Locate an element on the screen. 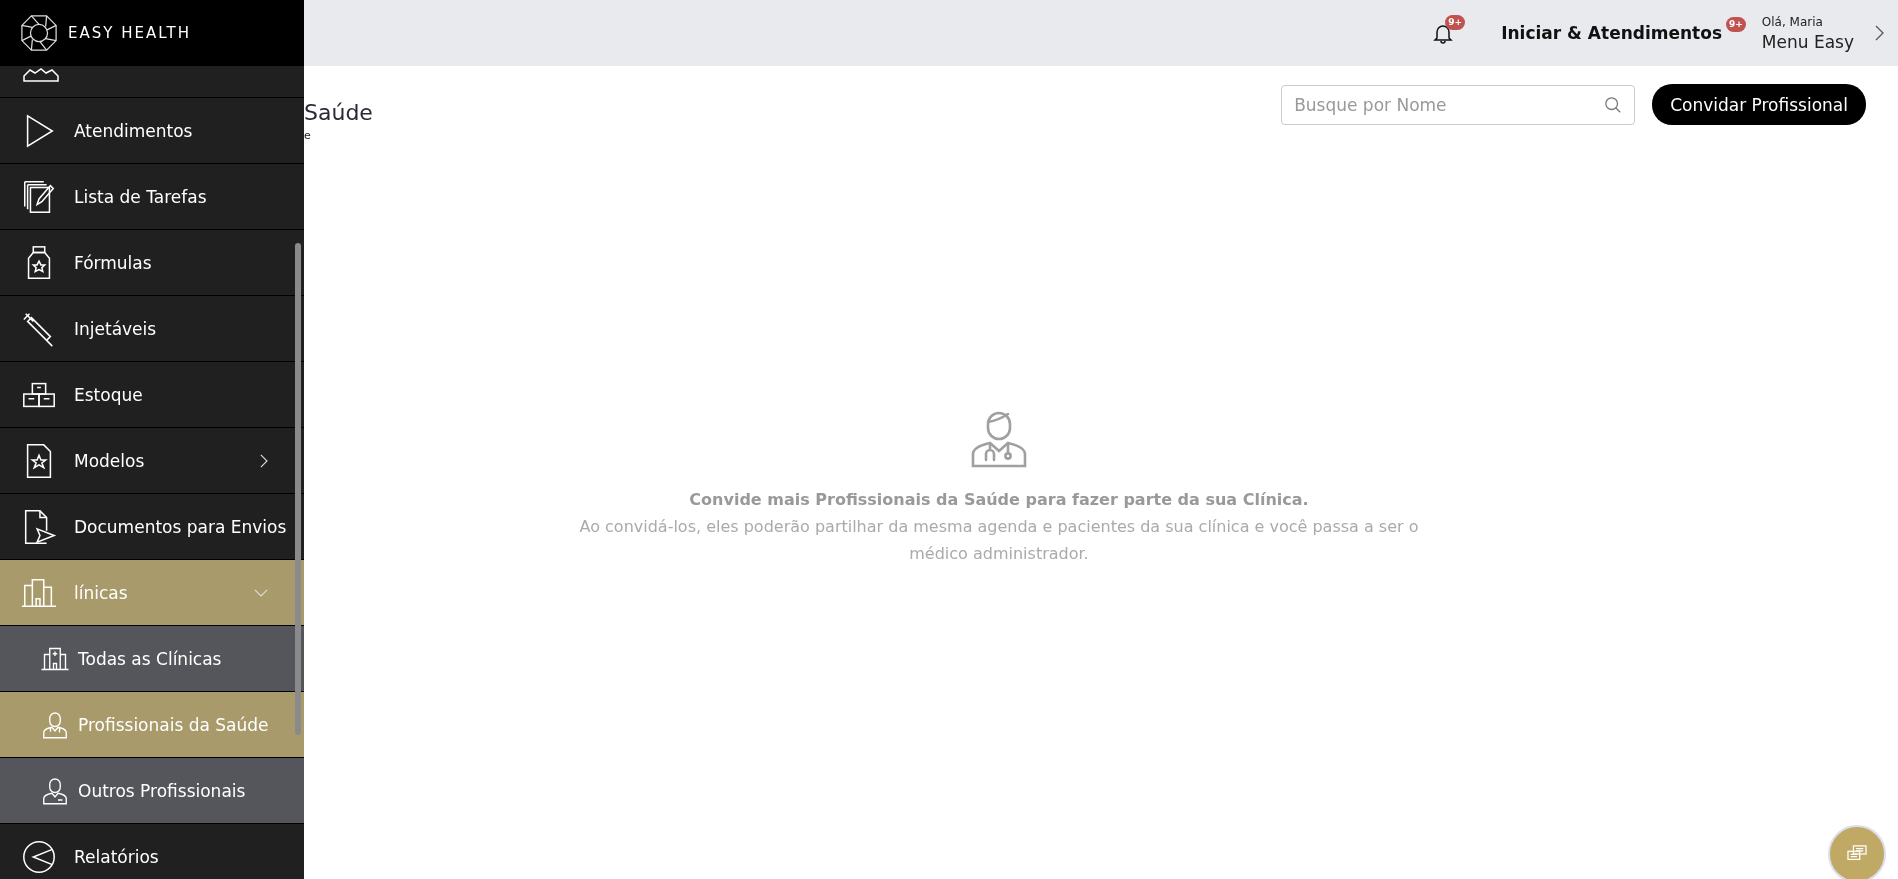 Image resolution: width=1898 pixels, height=879 pixels. count-badge: 9+ is located at coordinates (1736, 24).